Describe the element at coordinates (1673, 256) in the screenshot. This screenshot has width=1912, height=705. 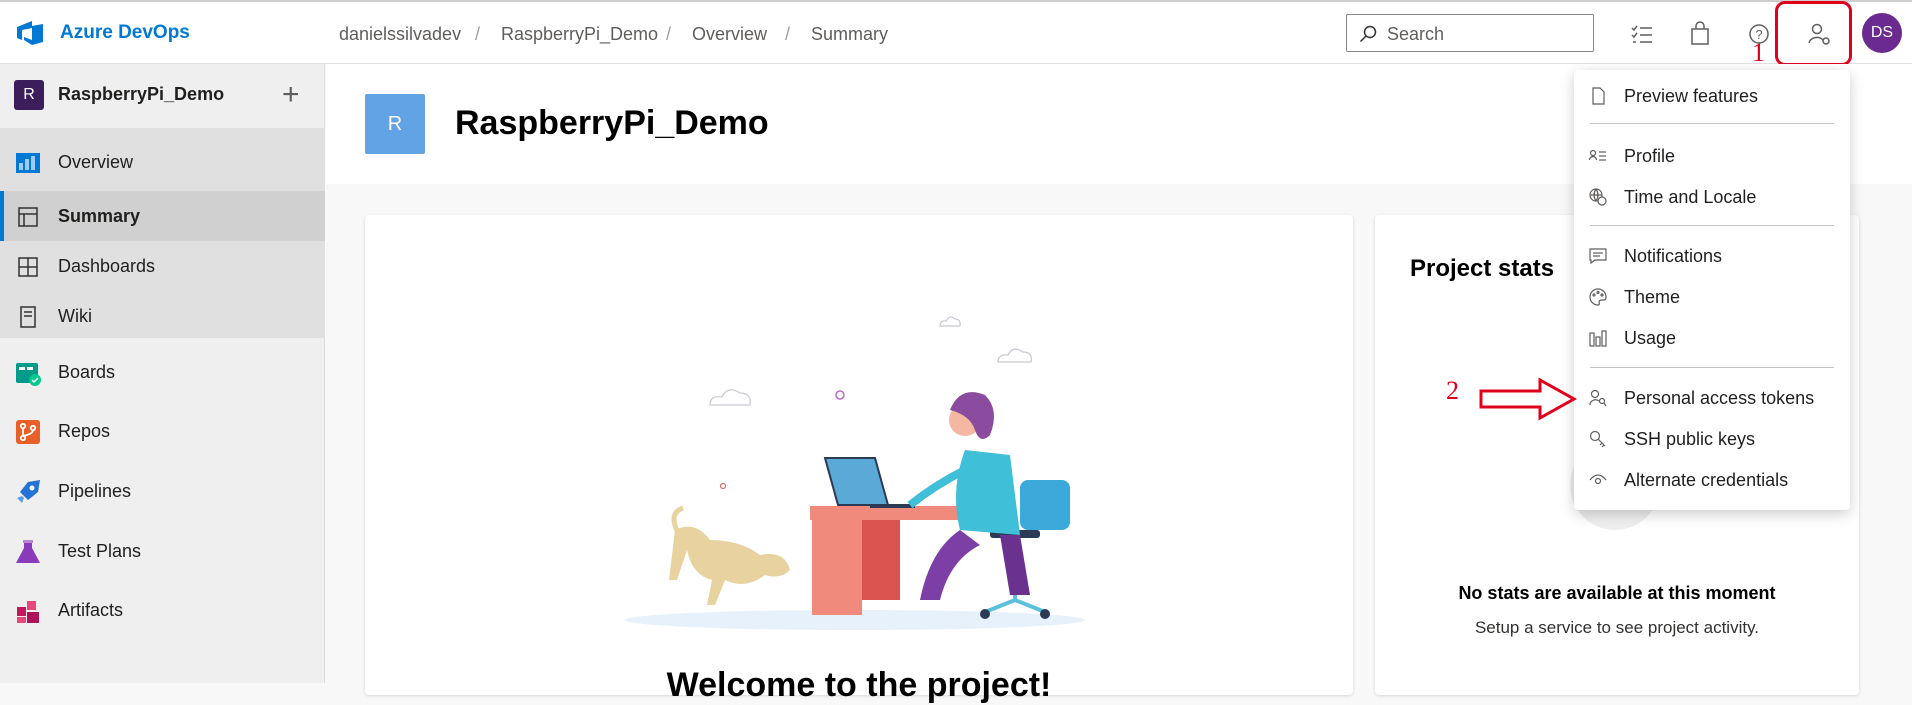
I see `menu-item-label: Notifications` at that location.